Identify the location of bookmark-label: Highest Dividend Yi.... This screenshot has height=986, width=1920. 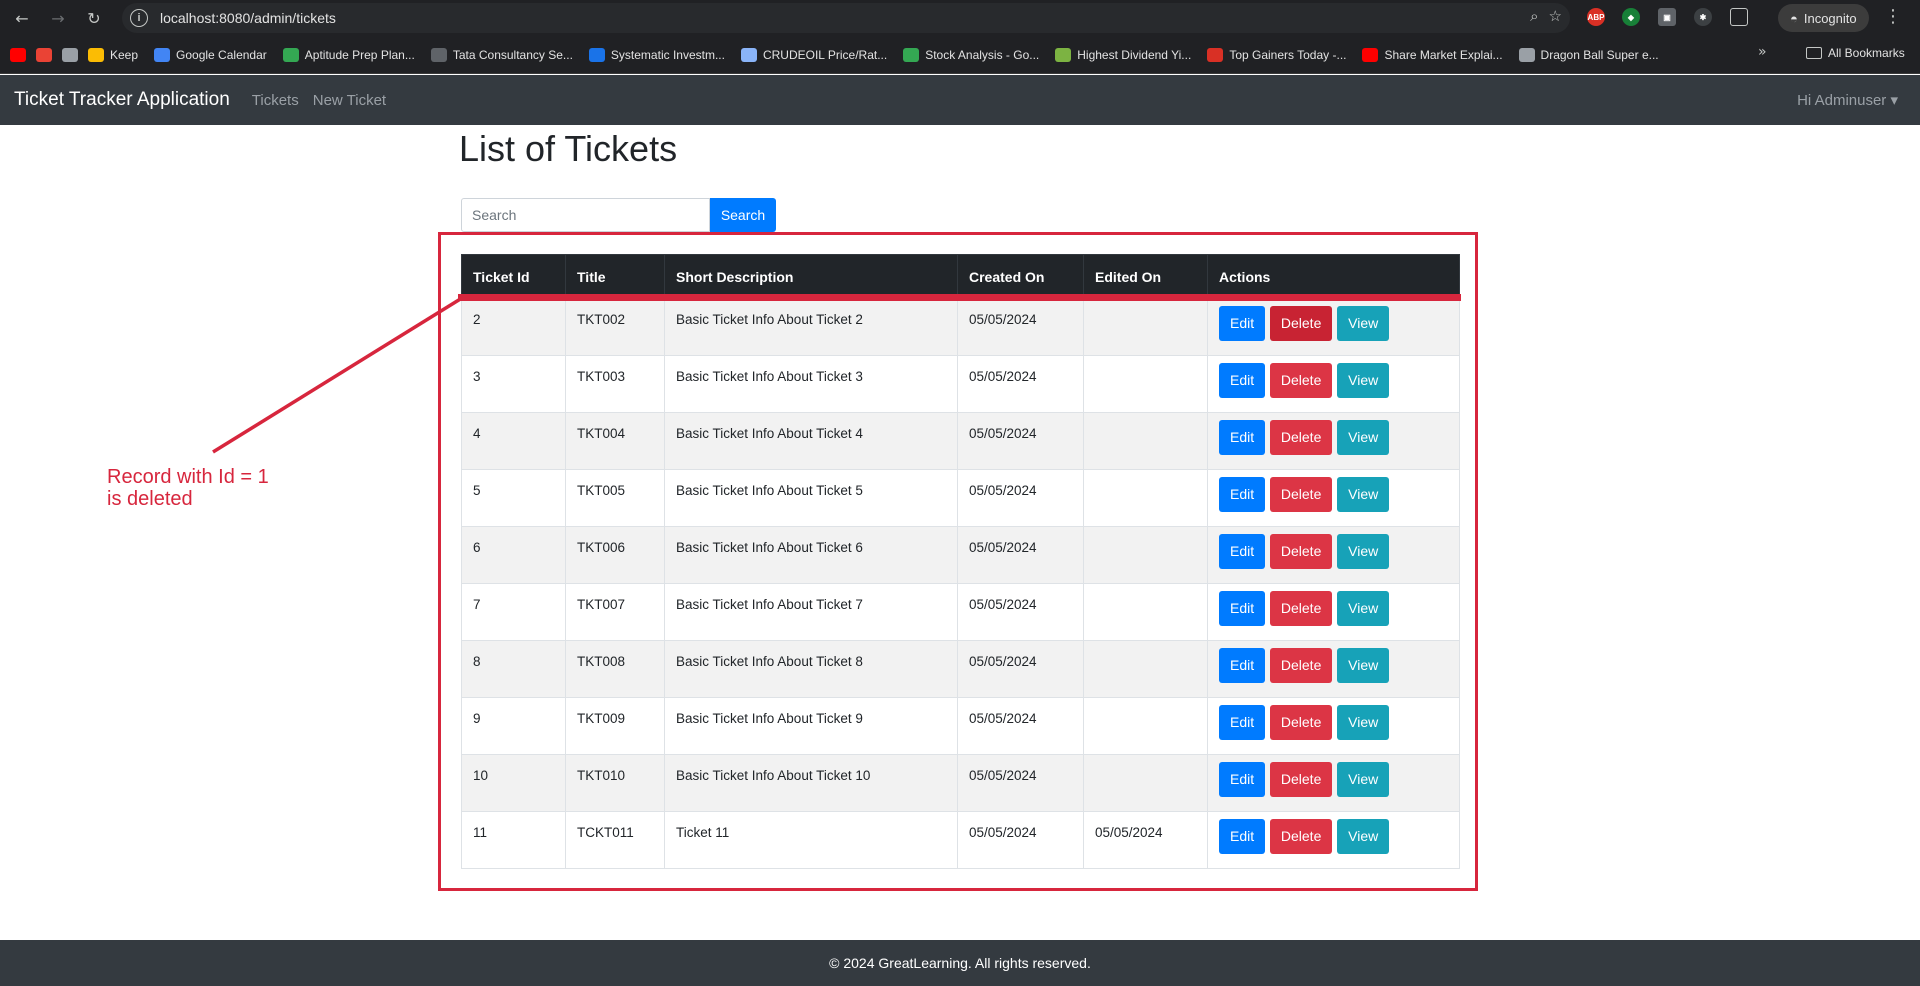
(1134, 54).